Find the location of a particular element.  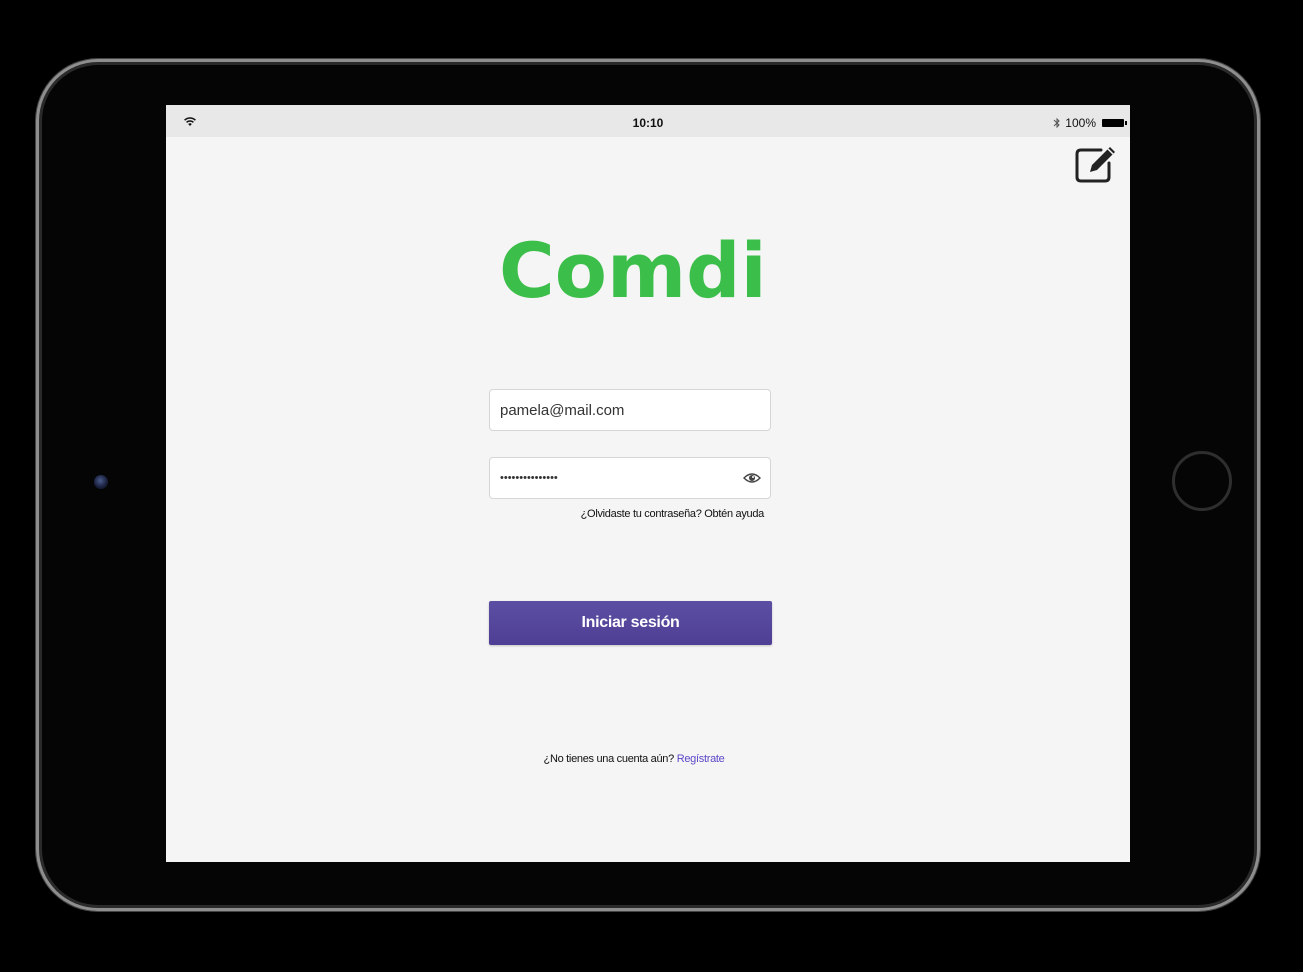

battery-icon is located at coordinates (1114, 123).